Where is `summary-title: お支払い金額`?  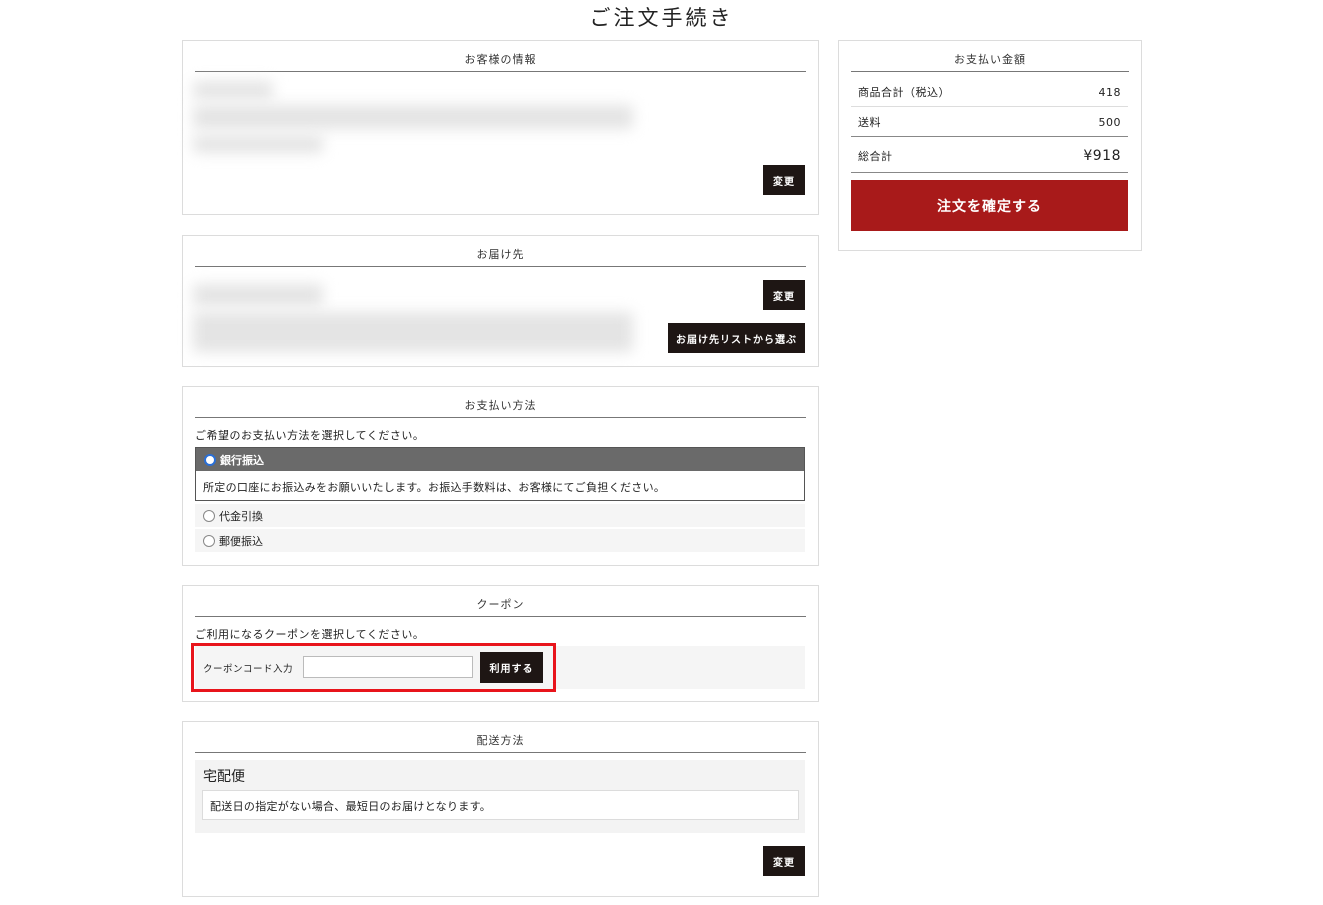 summary-title: お支払い金額 is located at coordinates (990, 61).